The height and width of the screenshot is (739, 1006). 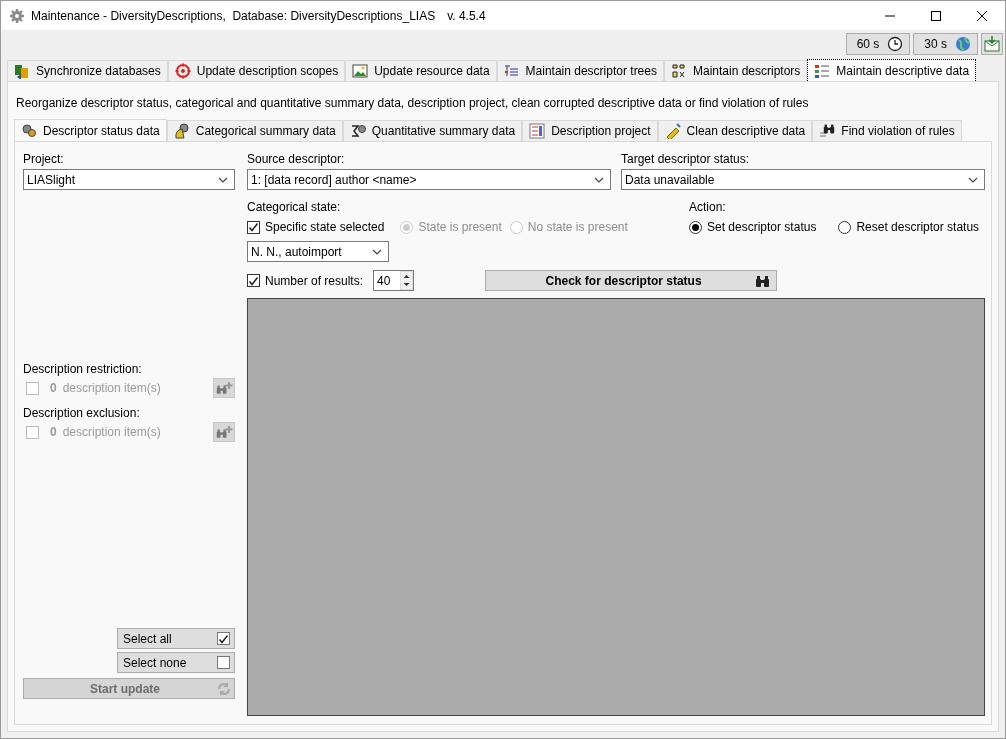 What do you see at coordinates (631, 280) in the screenshot?
I see `check-status-button: Check for descriptor status` at bounding box center [631, 280].